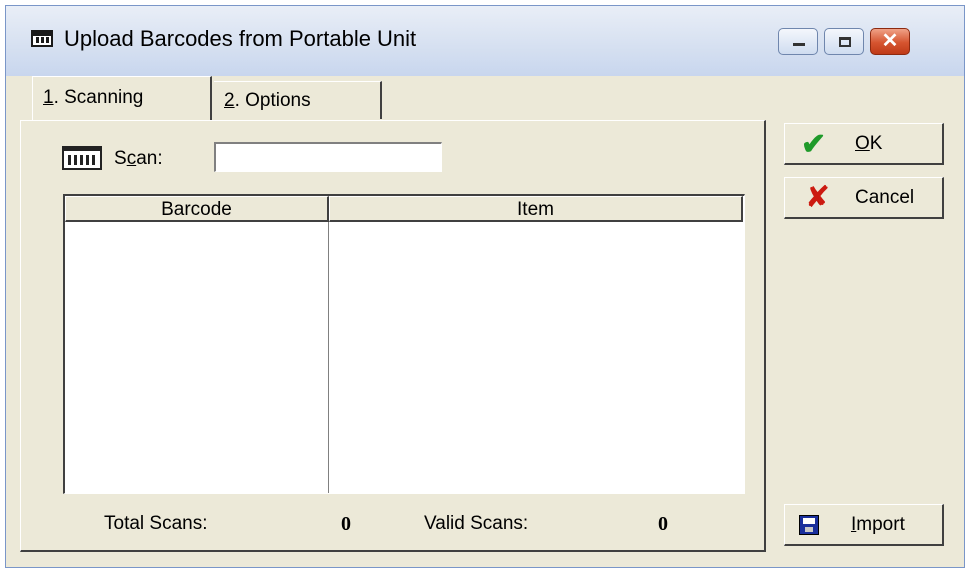 The width and height of the screenshot is (965, 568). What do you see at coordinates (82, 158) in the screenshot?
I see `barcode-scanner-icon` at bounding box center [82, 158].